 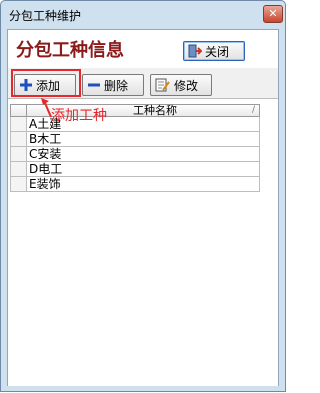 I want to click on annotation-arrow-icon, so click(x=46, y=108).